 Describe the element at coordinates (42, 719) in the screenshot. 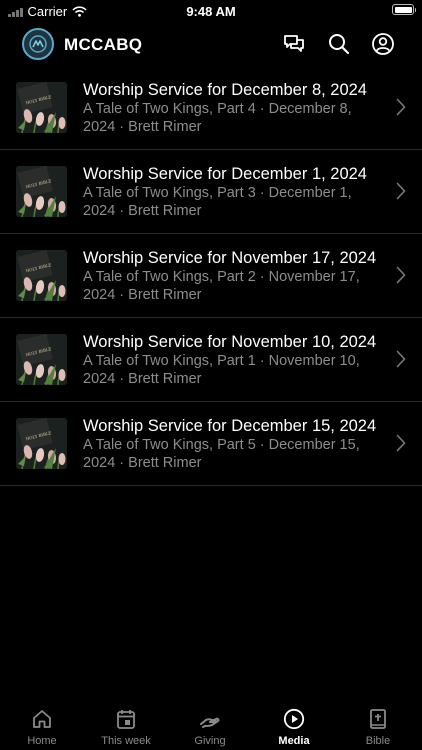

I see `home-icon` at that location.